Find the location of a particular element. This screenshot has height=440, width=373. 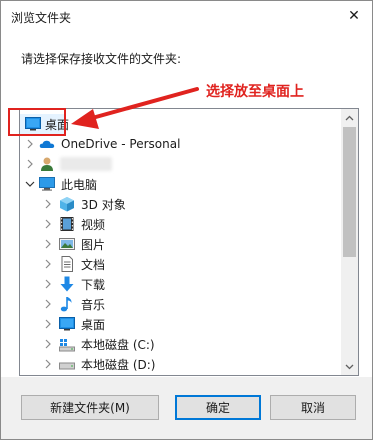

this-pc-icon is located at coordinates (47, 184).